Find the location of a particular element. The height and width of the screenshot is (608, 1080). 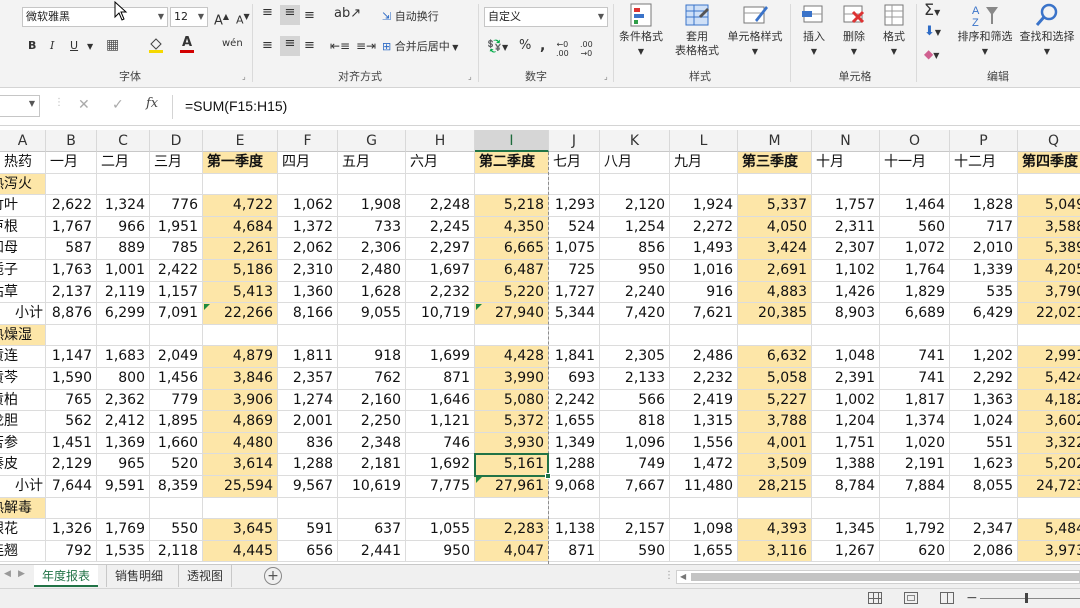

column-header-l: L is located at coordinates (704, 141).